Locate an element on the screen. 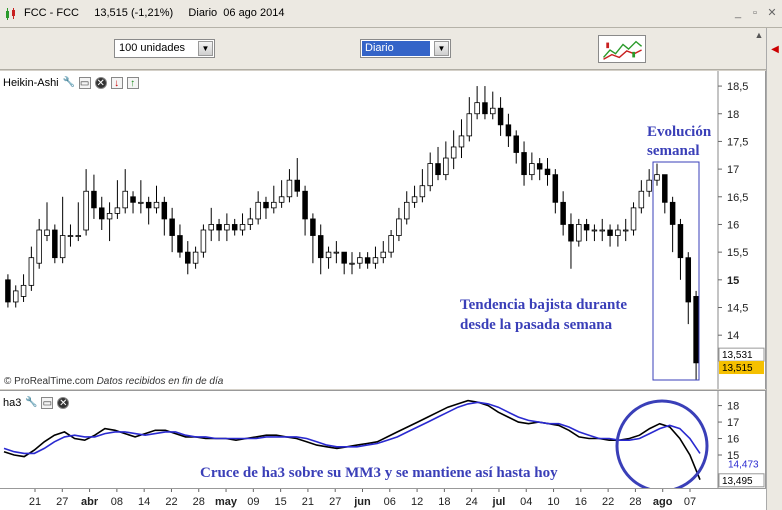  cross-highlight-circle is located at coordinates (662, 446).